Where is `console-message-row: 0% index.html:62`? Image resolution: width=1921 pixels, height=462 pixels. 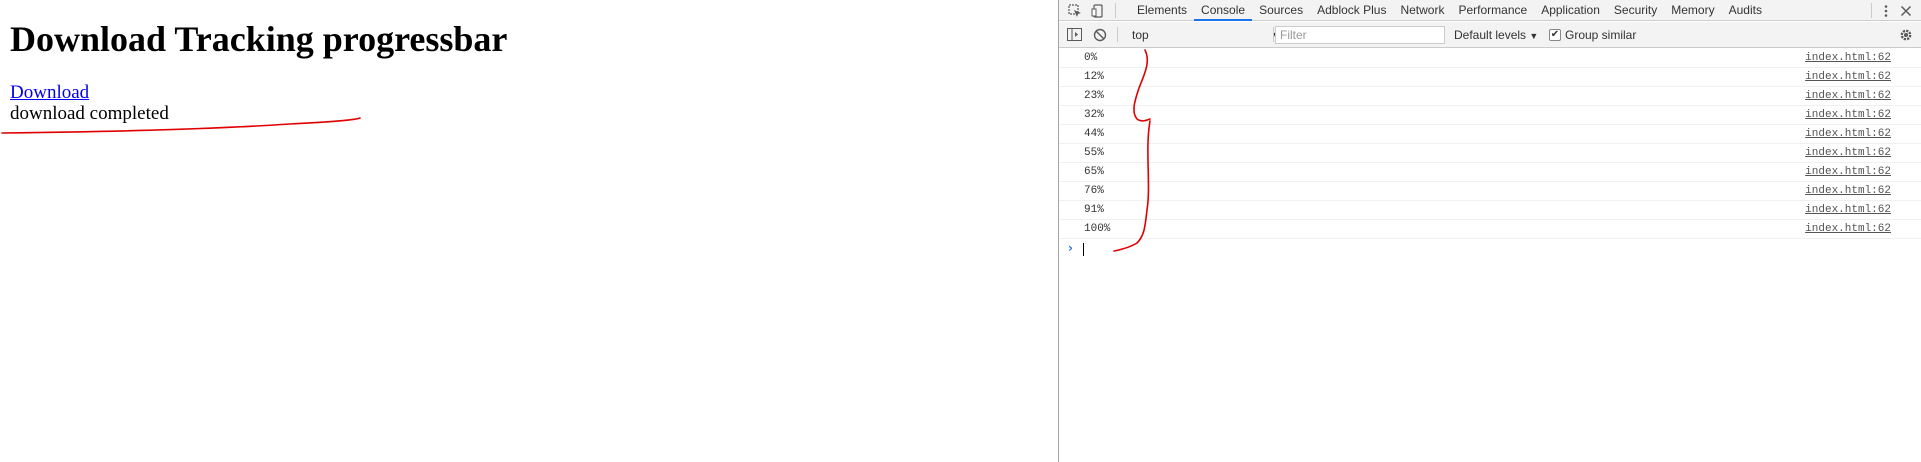 console-message-row: 0% index.html:62 is located at coordinates (1490, 58).